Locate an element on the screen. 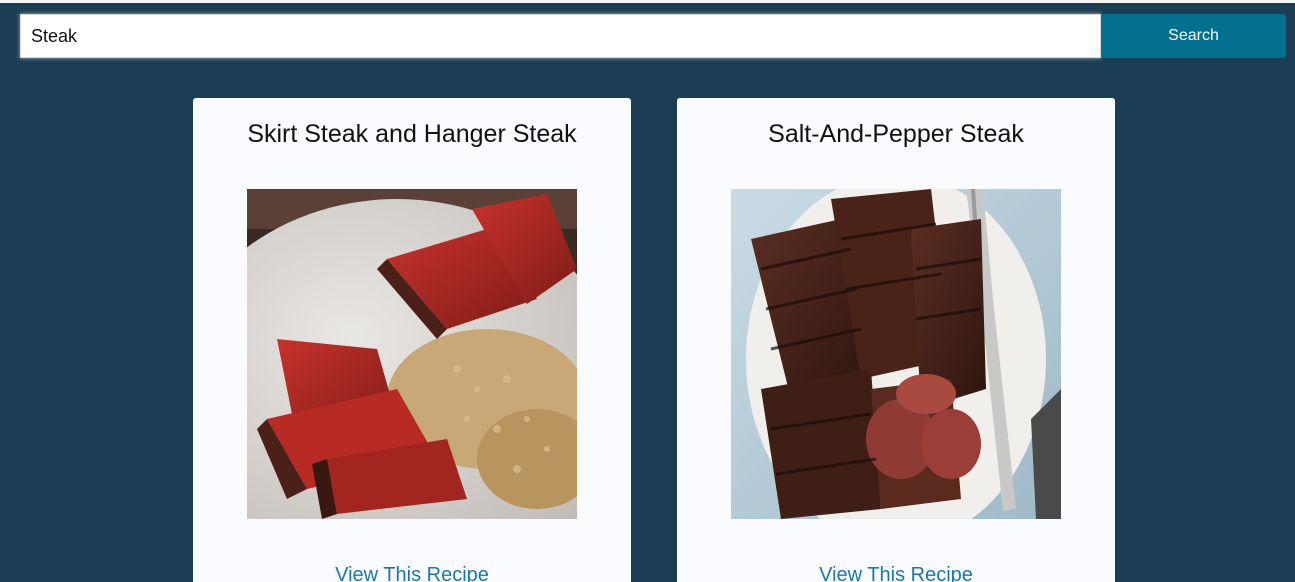 This screenshot has width=1295, height=582. search-bar: Search is located at coordinates (653, 36).